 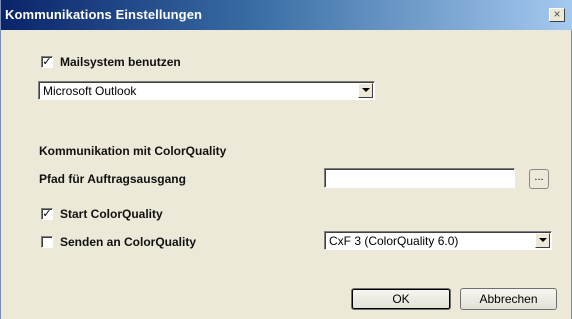 I want to click on output-path-input, so click(x=419, y=178).